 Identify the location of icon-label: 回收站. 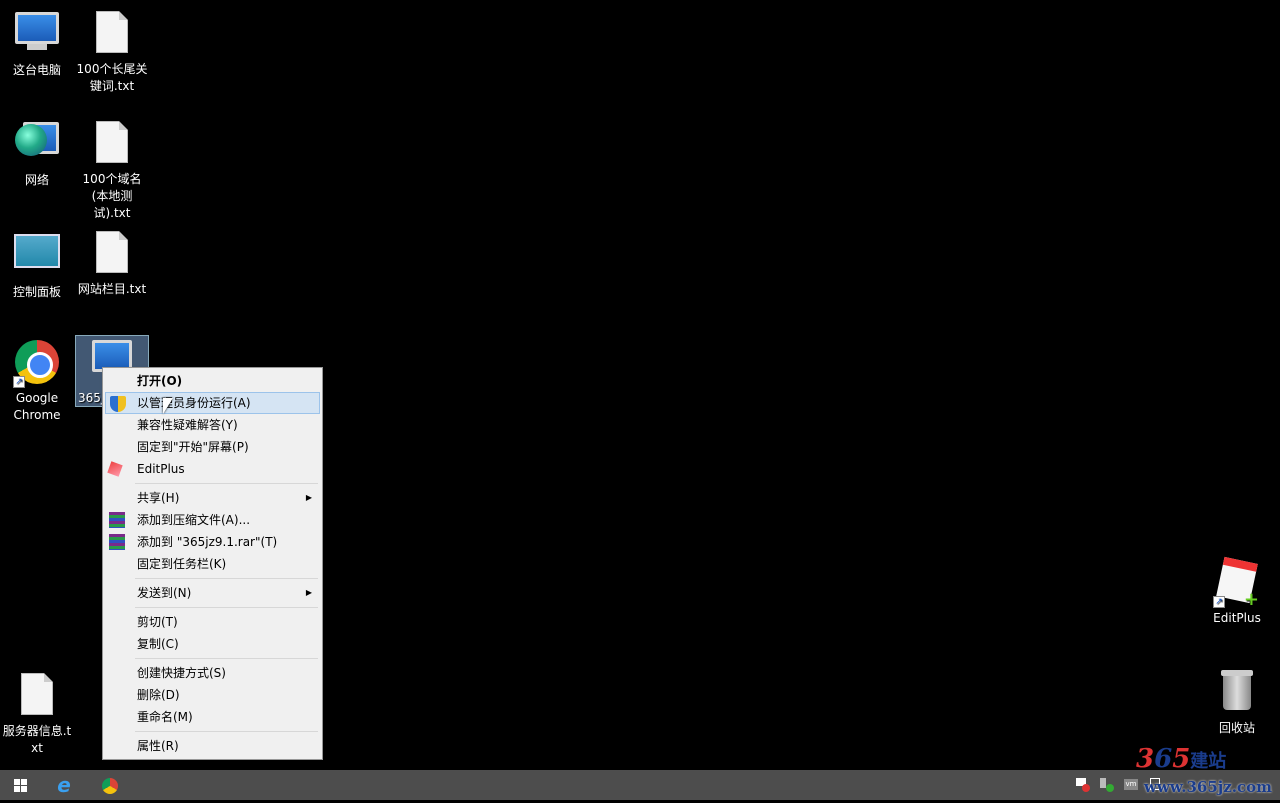
(1236, 728).